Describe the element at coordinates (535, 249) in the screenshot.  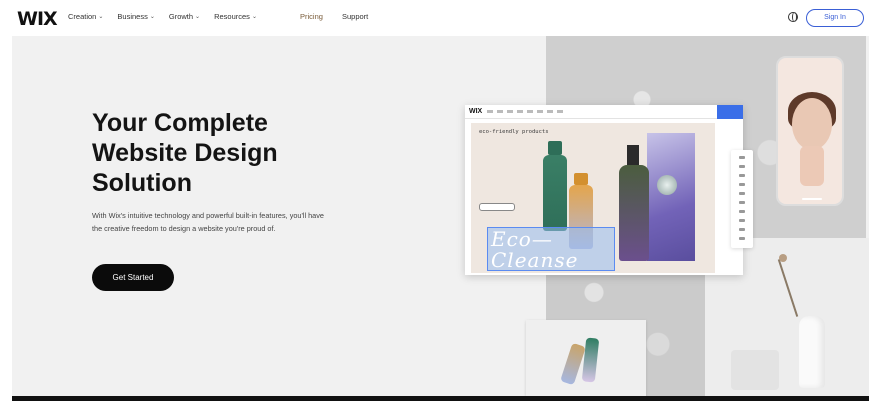
I see `editor-headline: Eco— Cleanse` at that location.